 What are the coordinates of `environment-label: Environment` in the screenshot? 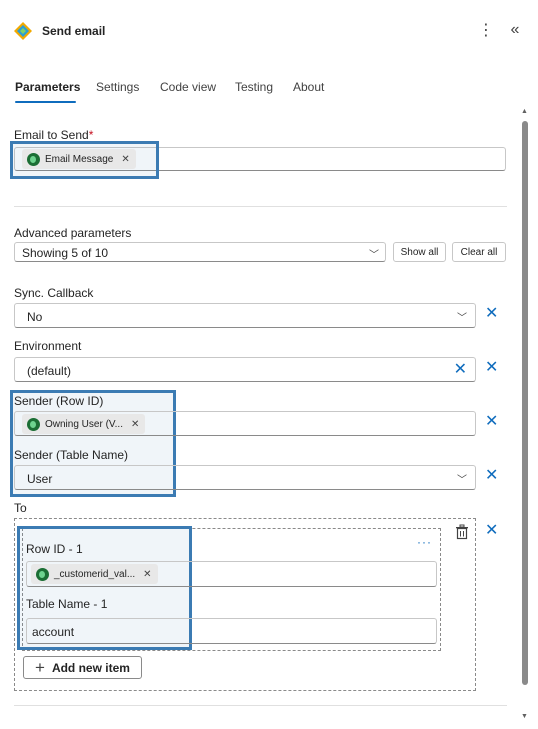 It's located at (48, 346).